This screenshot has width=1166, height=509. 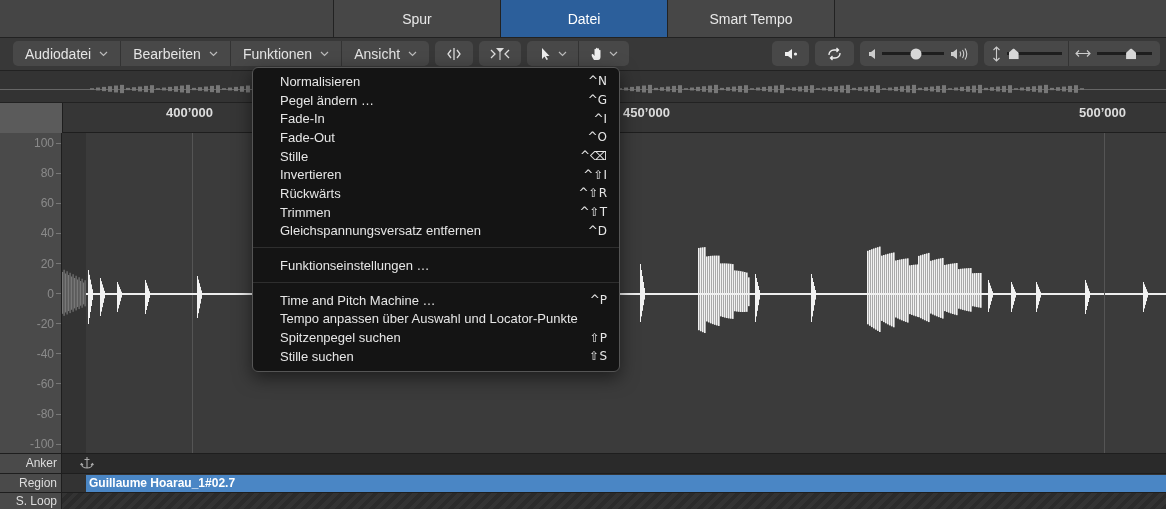 I want to click on tab: Datei, so click(x=584, y=19).